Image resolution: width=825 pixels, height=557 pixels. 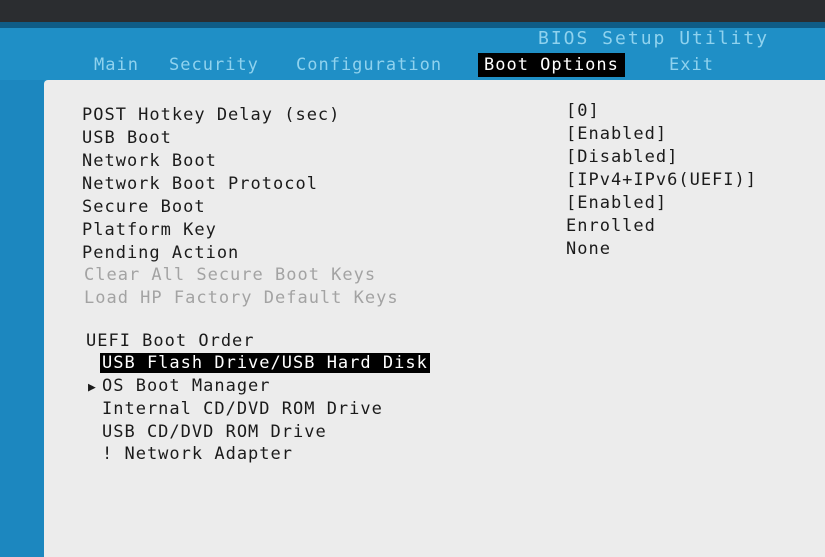 I want to click on value-network-boot: [Disabled], so click(x=622, y=157).